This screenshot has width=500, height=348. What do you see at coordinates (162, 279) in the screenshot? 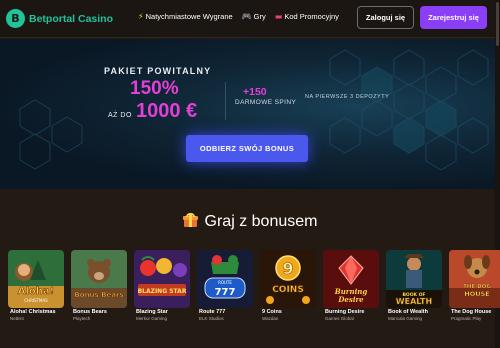
I see `game-thumbnail: BLAZING STAR` at bounding box center [162, 279].